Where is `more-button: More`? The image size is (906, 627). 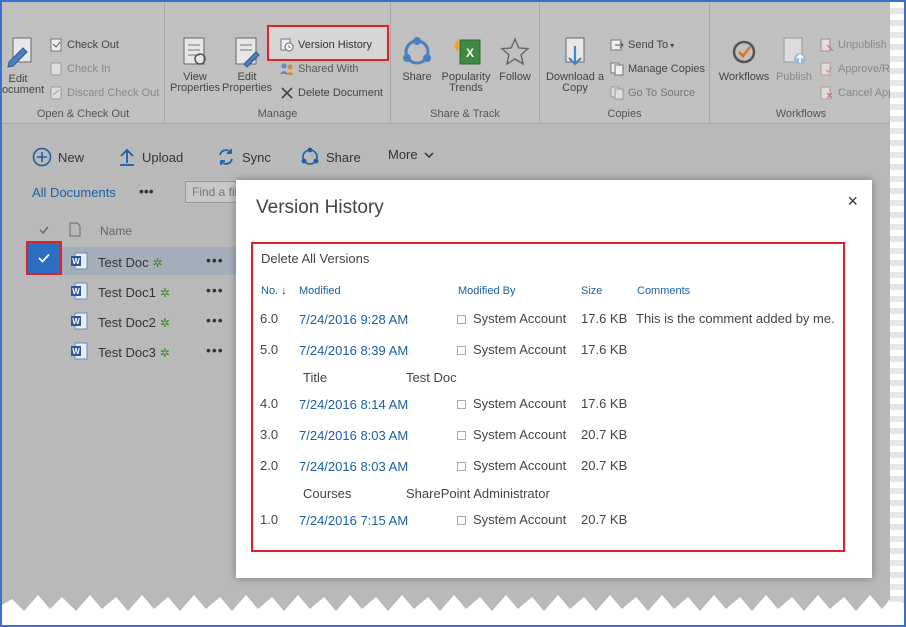
more-button: More is located at coordinates (411, 154).